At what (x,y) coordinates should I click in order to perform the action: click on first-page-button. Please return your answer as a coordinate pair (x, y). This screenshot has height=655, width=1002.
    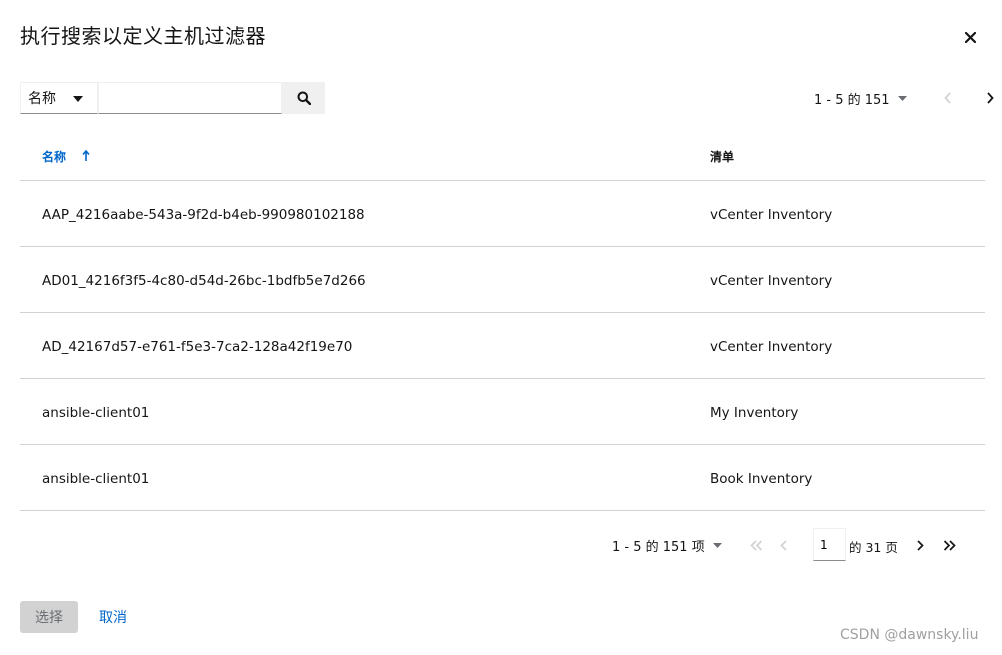
    Looking at the image, I should click on (756, 545).